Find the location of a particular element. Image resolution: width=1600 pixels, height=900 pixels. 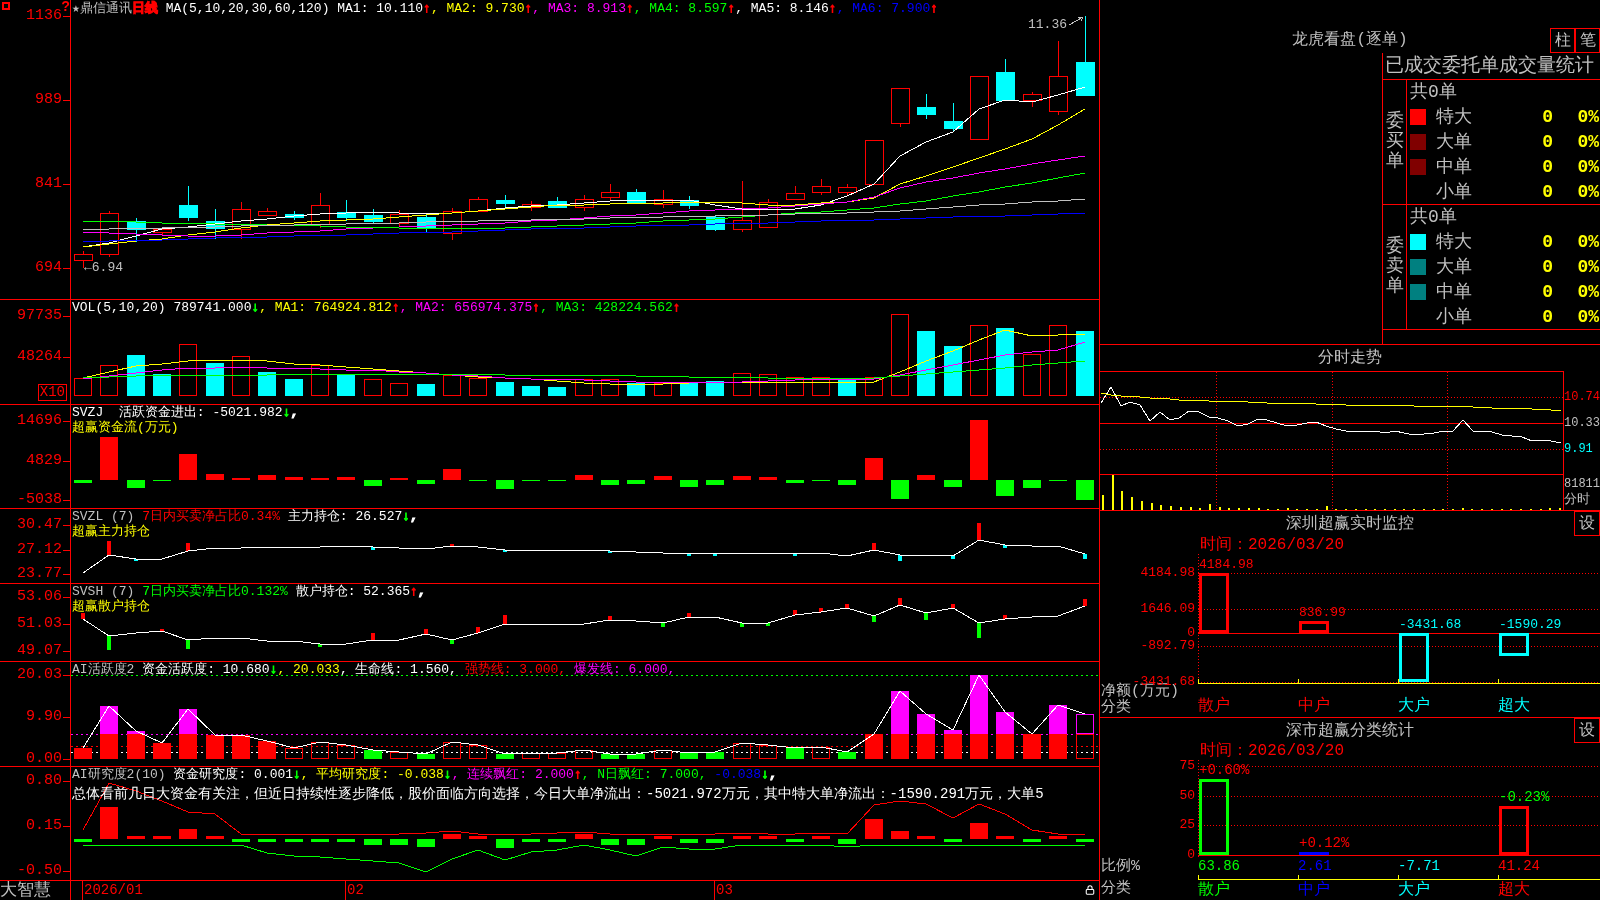

axis-tick-label: 0.80 is located at coordinates (44, 781).